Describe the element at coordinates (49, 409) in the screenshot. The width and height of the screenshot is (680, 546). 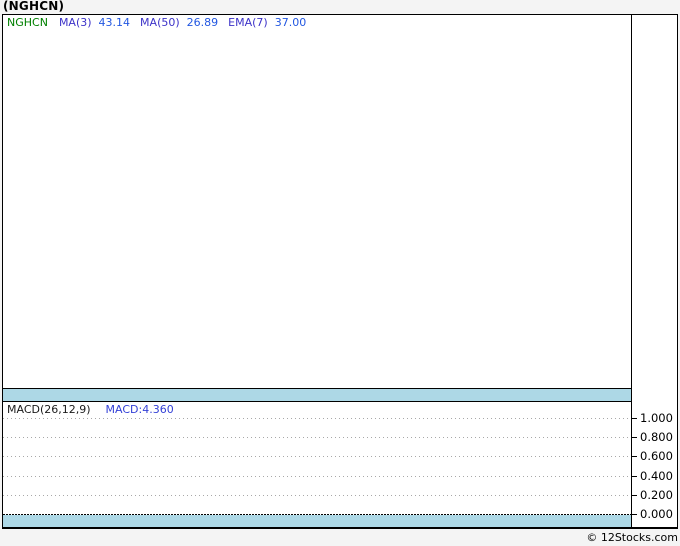
I see `macd-params-label: MACD(26,12,9)` at that location.